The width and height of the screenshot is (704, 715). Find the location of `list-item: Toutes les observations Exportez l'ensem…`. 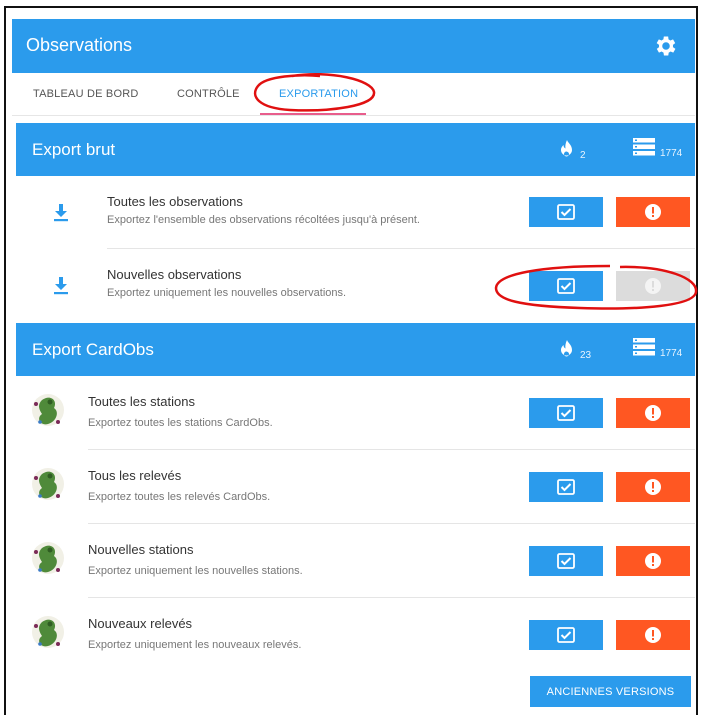

list-item: Toutes les observations Exportez l'ensem… is located at coordinates (355, 213).